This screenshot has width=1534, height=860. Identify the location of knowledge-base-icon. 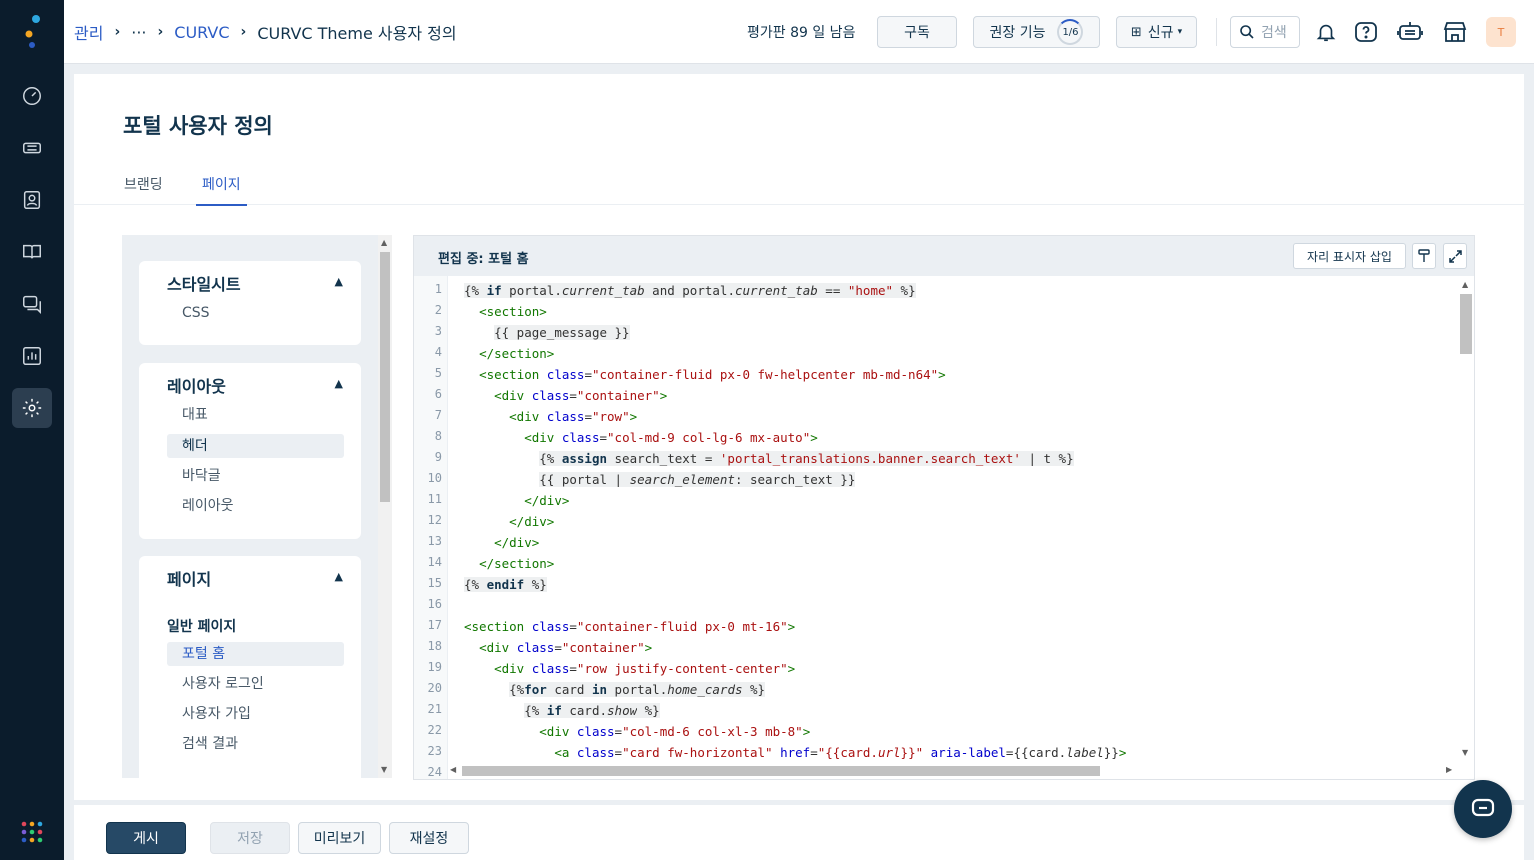
(32, 252).